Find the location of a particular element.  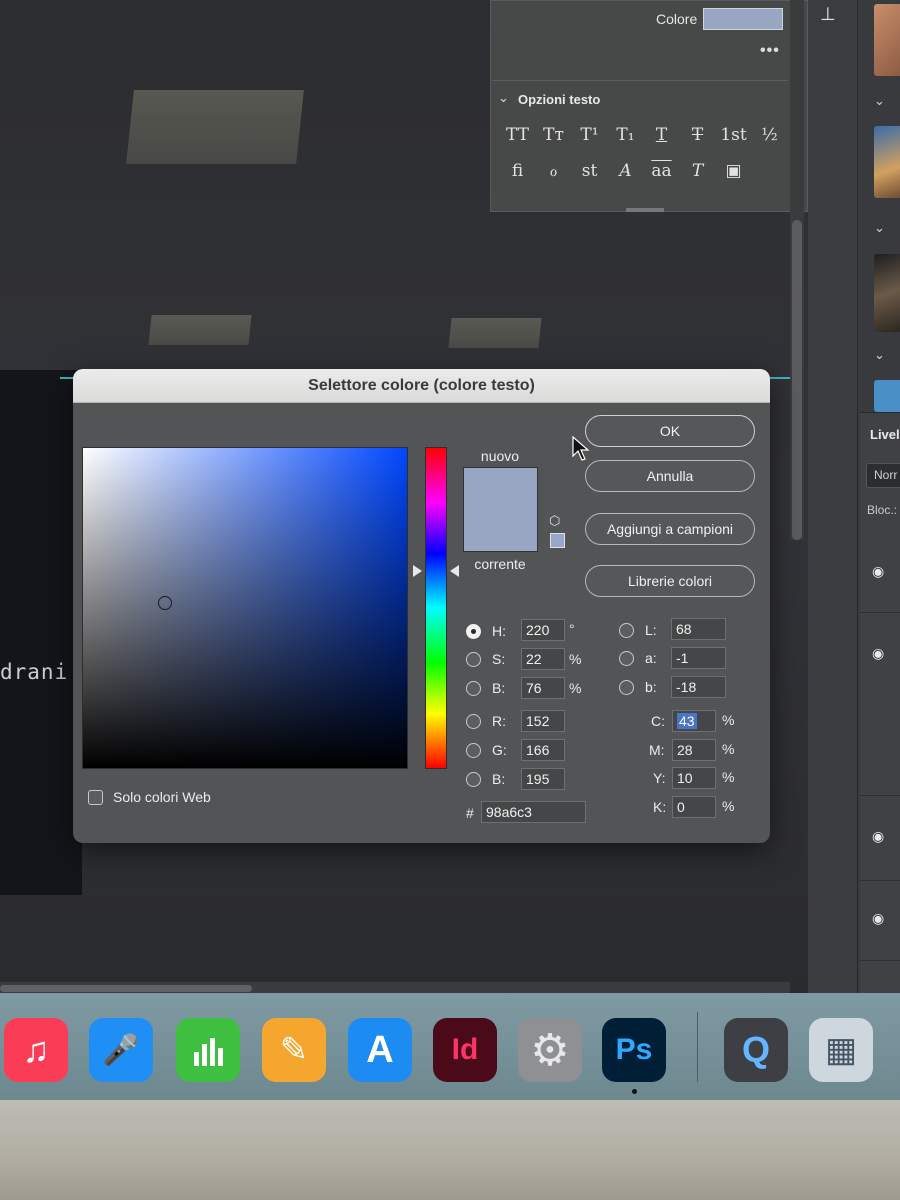

radio-lightness is located at coordinates (626, 630).